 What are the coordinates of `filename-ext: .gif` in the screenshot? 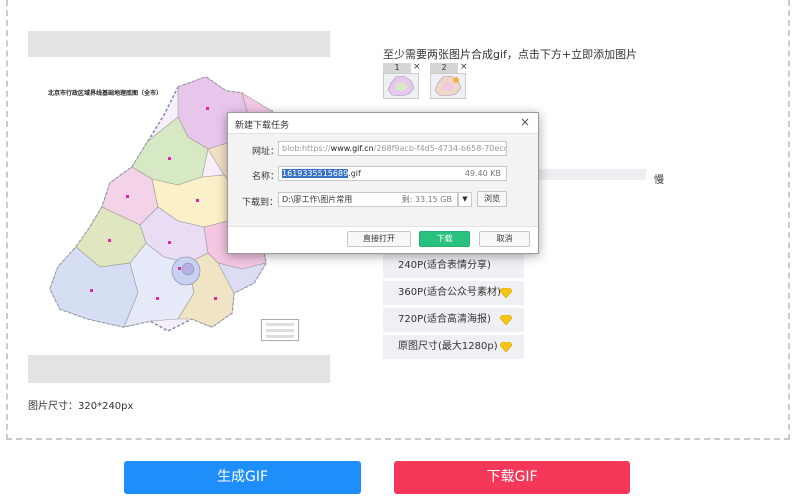 It's located at (354, 173).